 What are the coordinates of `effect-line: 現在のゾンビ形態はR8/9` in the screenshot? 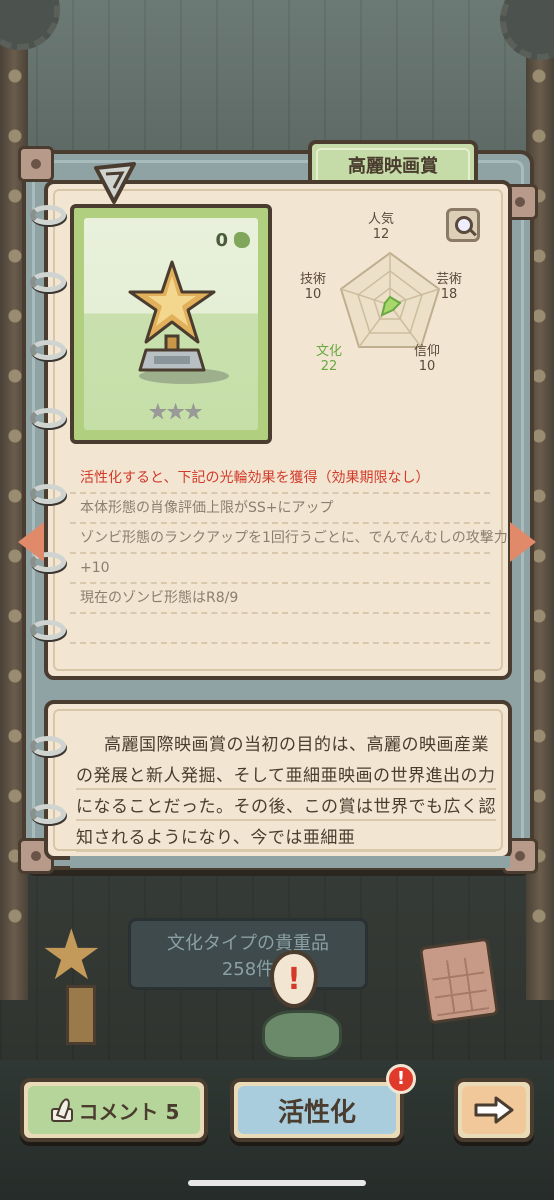 It's located at (280, 599).